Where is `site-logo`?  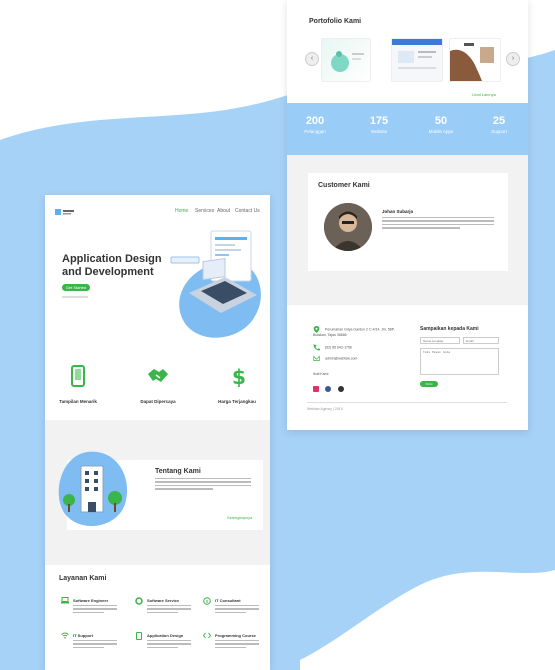 site-logo is located at coordinates (65, 210).